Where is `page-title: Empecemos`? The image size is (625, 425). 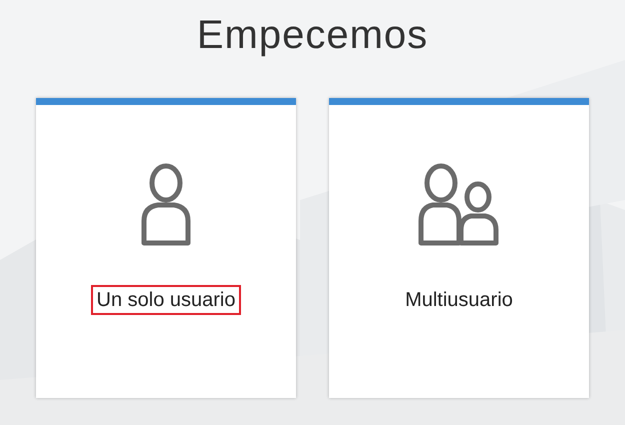
page-title: Empecemos is located at coordinates (312, 35).